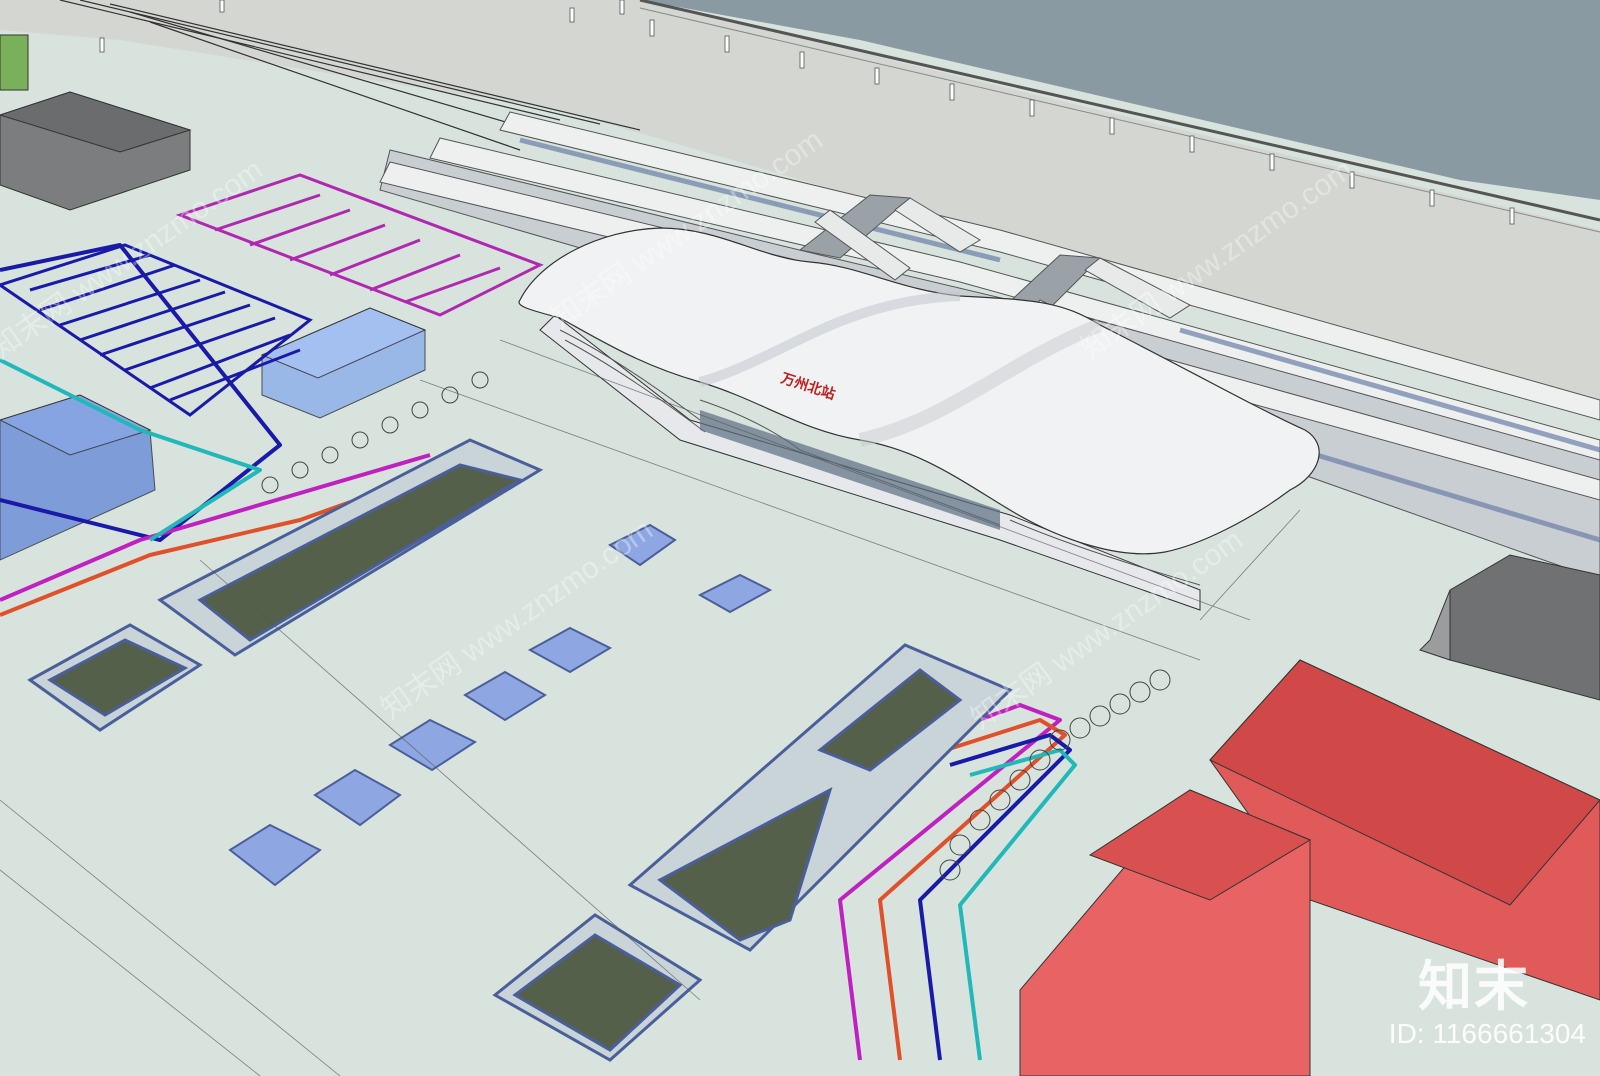  Describe the element at coordinates (1487, 1033) in the screenshot. I see `watermark-id: ID: 1166661304` at that location.